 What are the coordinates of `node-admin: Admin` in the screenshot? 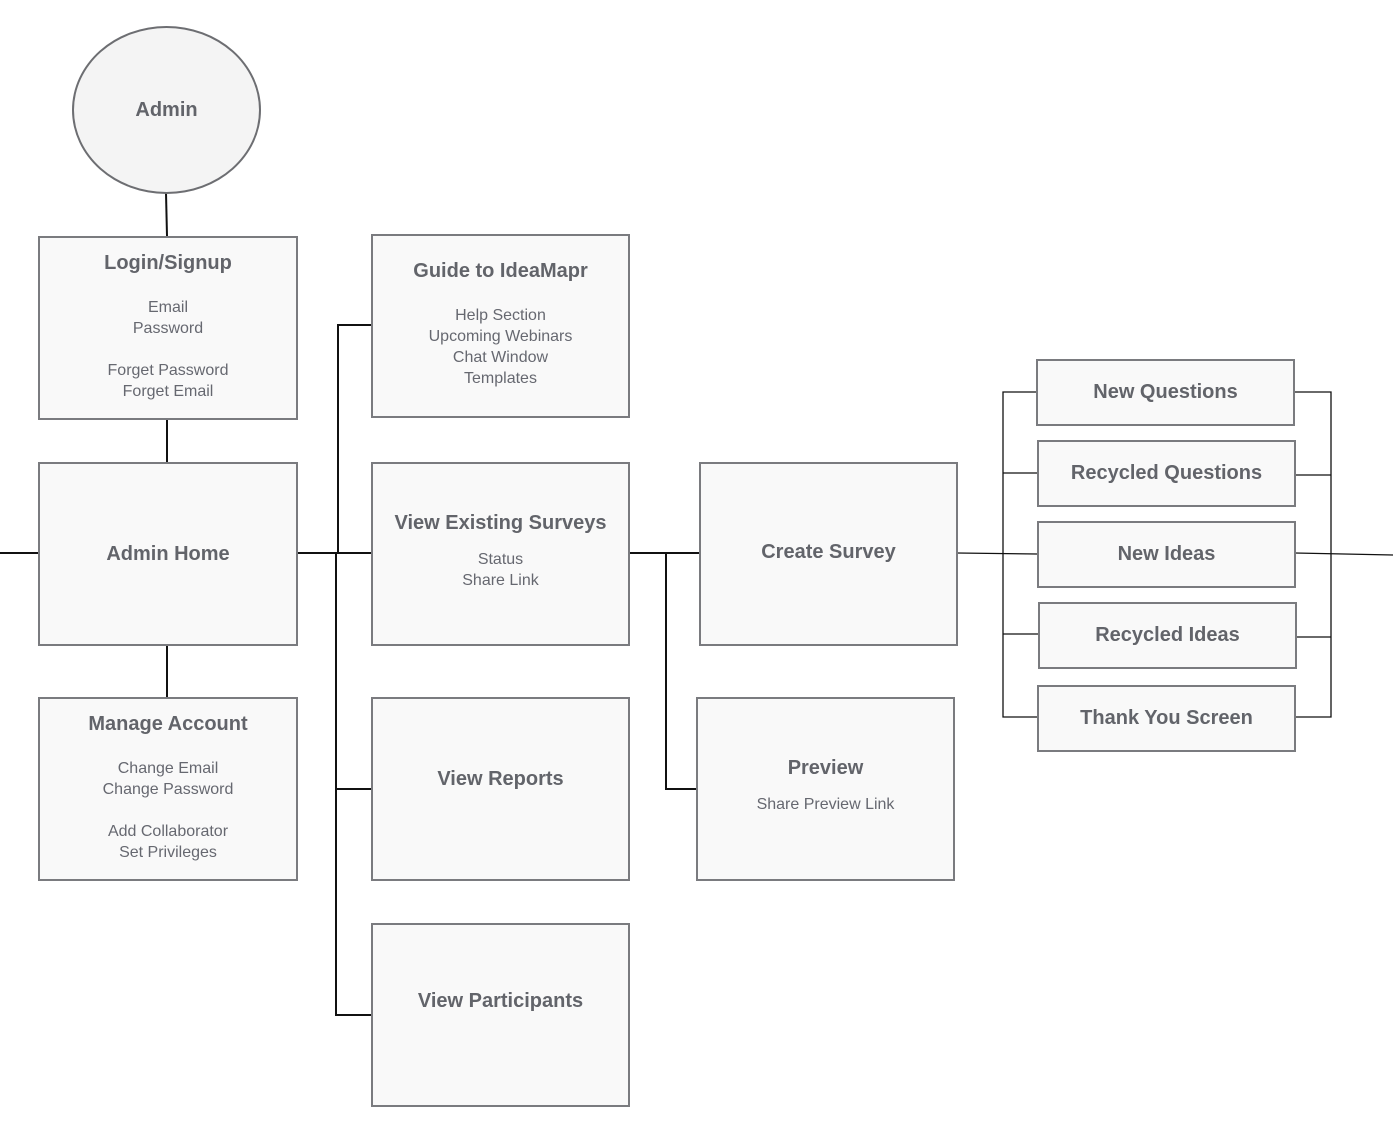 It's located at (166, 110).